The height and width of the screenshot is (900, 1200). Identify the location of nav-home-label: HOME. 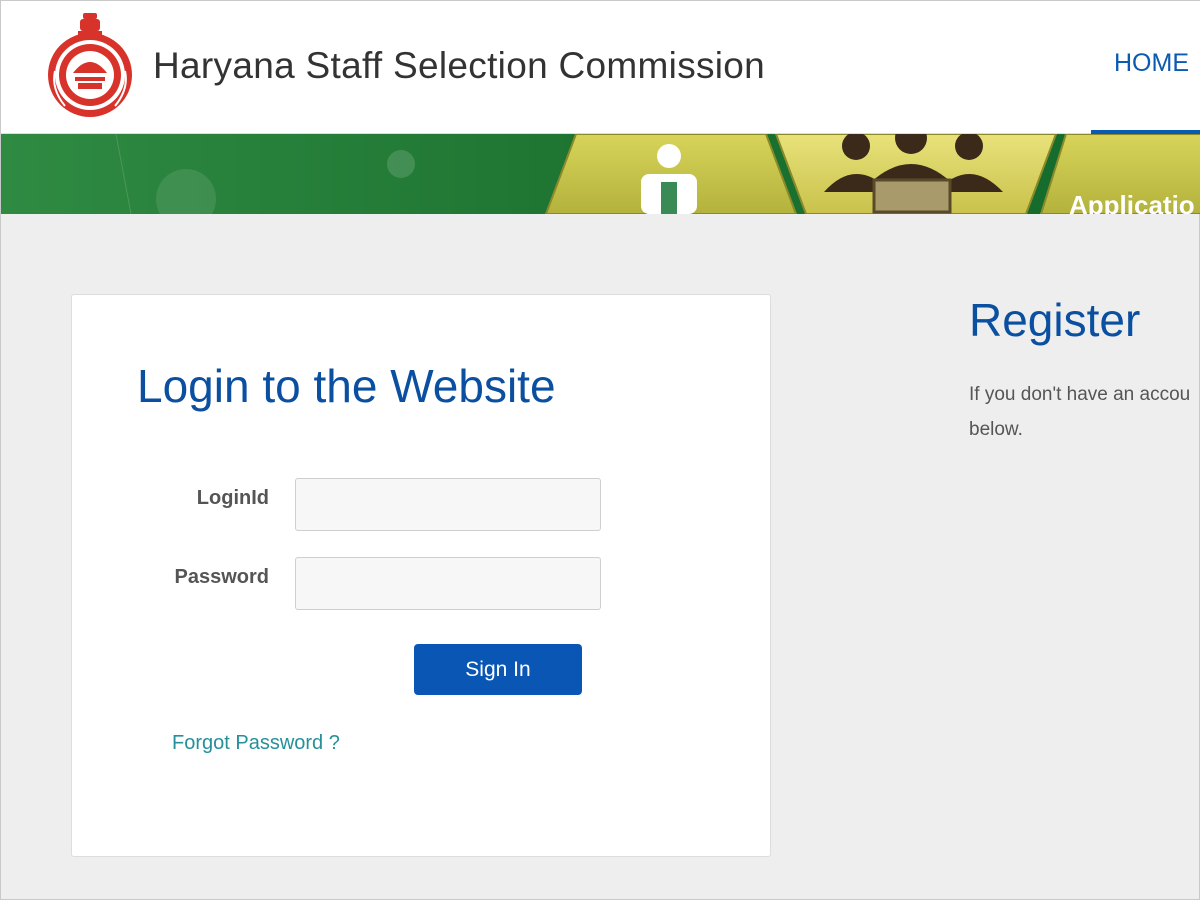
(1151, 63).